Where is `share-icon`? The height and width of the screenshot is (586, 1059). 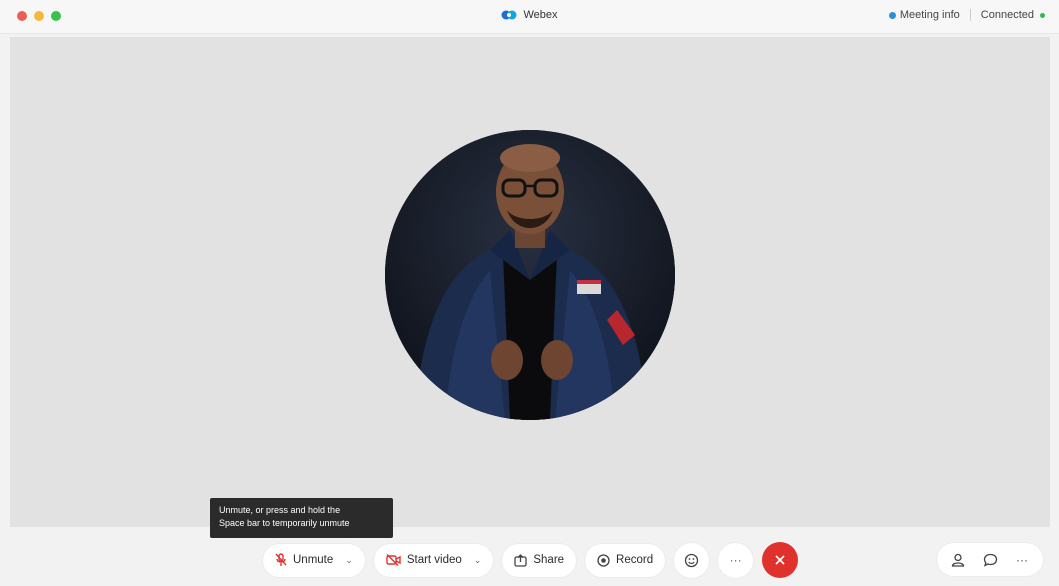
share-icon is located at coordinates (521, 560).